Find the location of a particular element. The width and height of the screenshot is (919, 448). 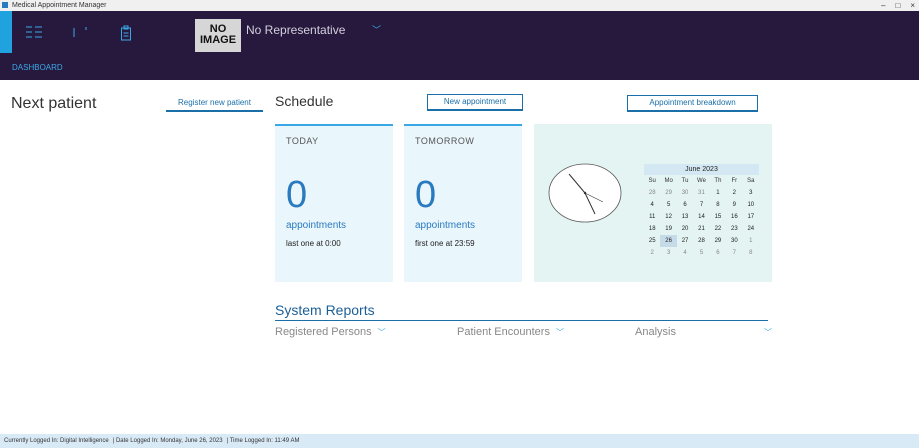

calendar-day: 18 is located at coordinates (652, 229).